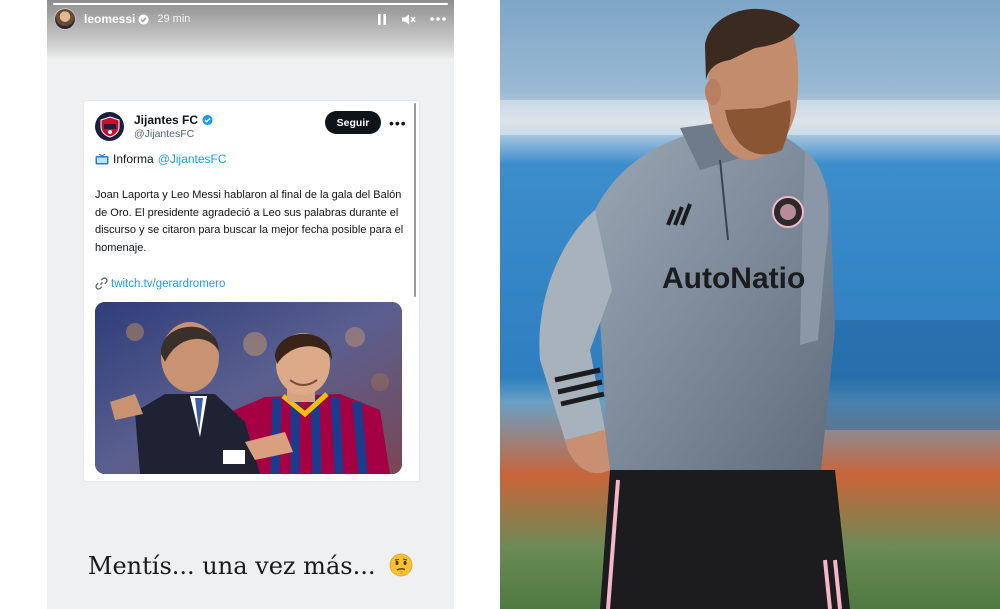  Describe the element at coordinates (250, 19) in the screenshot. I see `story-header: leomessi 29 min` at that location.